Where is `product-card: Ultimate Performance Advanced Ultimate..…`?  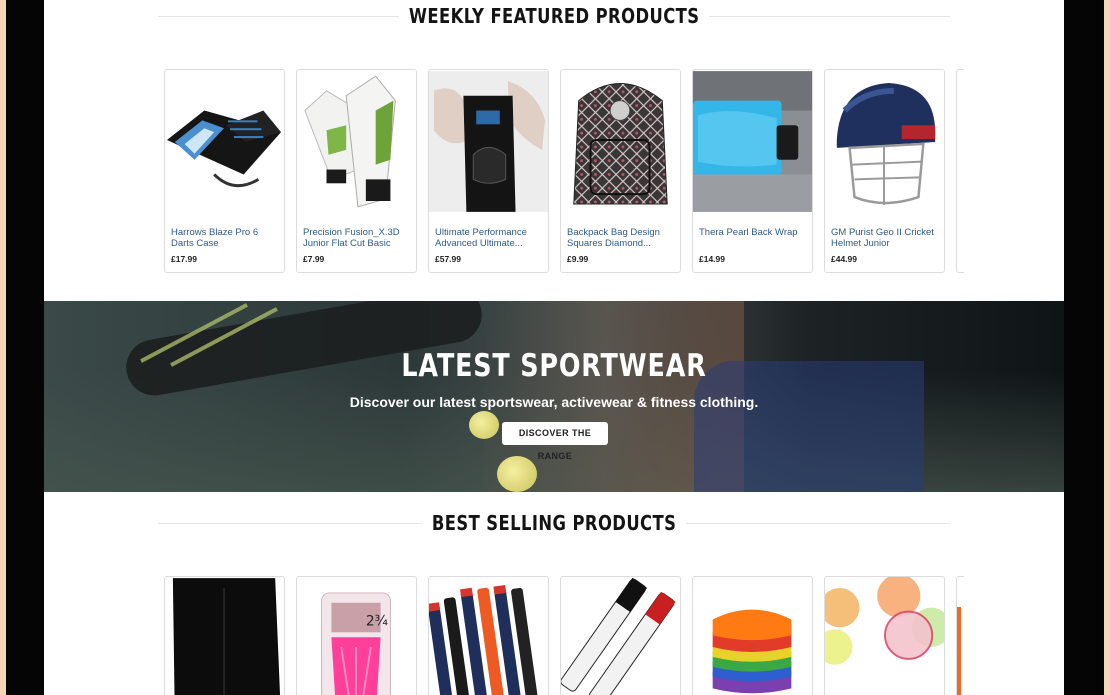 product-card: Ultimate Performance Advanced Ultimate..… is located at coordinates (488, 171).